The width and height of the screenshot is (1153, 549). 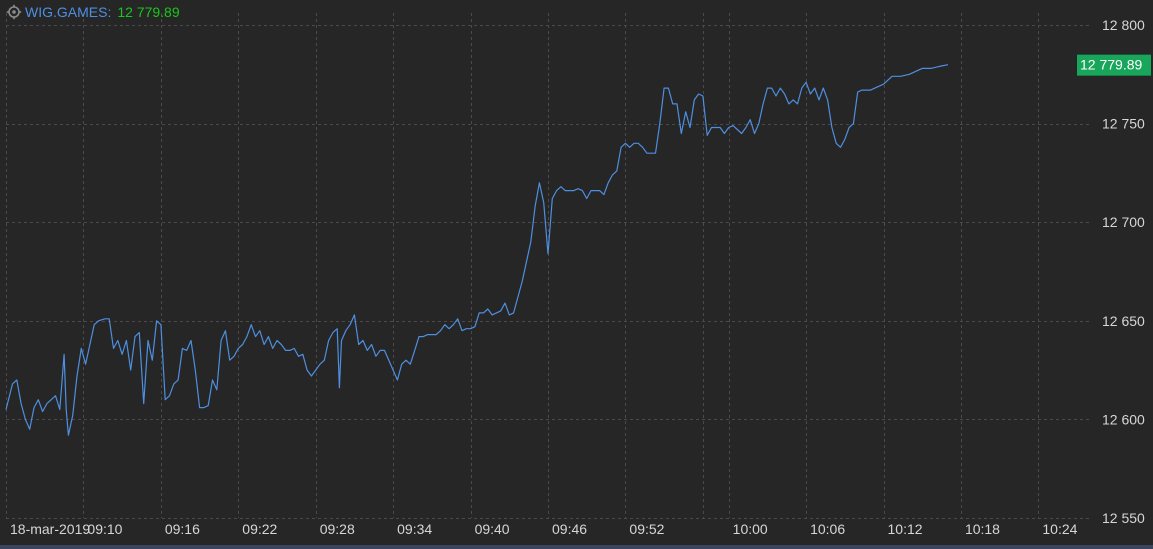 What do you see at coordinates (1123, 419) in the screenshot?
I see `y-tick-label: 12 600` at bounding box center [1123, 419].